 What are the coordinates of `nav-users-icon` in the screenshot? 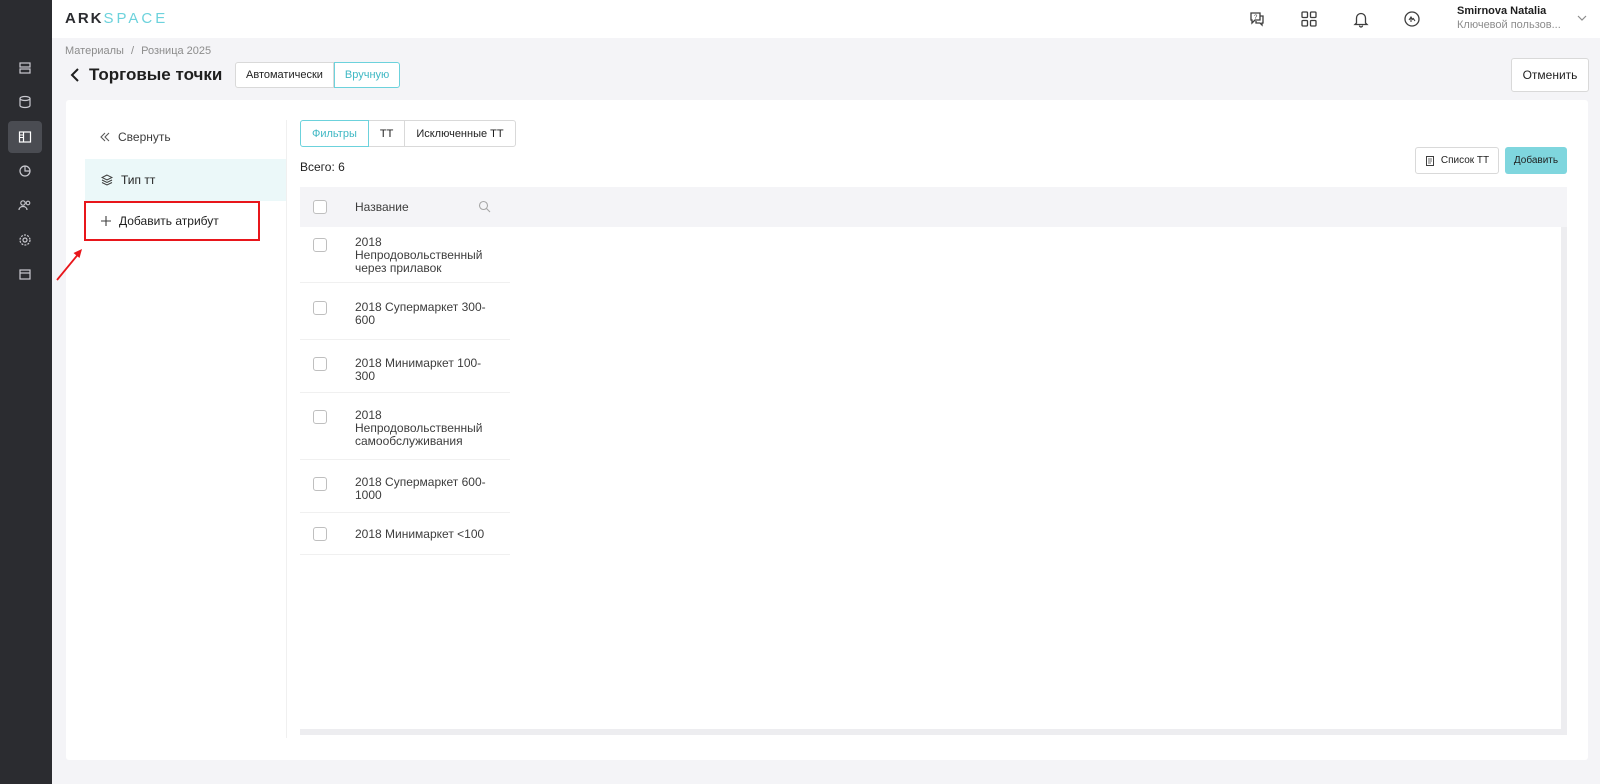 It's located at (25, 205).